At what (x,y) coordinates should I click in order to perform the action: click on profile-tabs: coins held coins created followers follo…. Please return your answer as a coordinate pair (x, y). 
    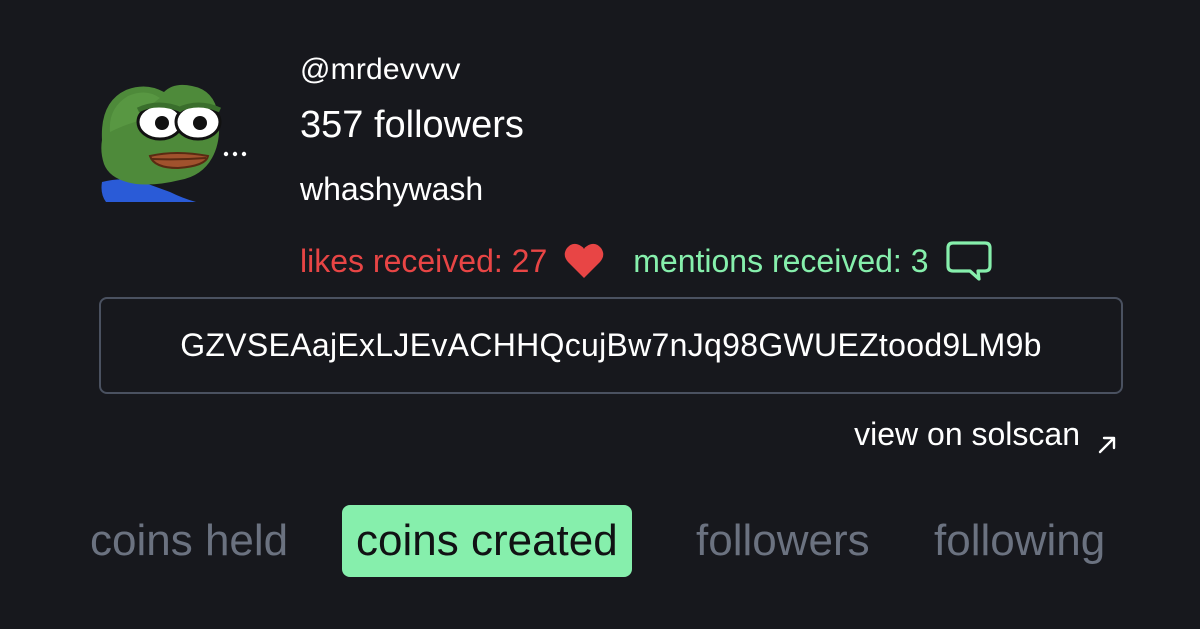
    Looking at the image, I should click on (600, 541).